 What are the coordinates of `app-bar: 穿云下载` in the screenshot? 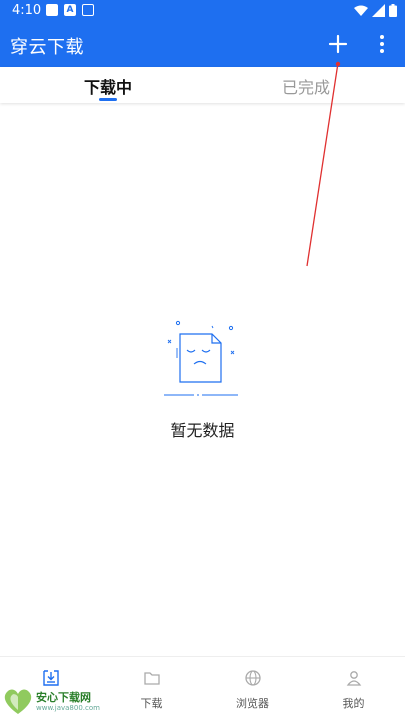 It's located at (202, 44).